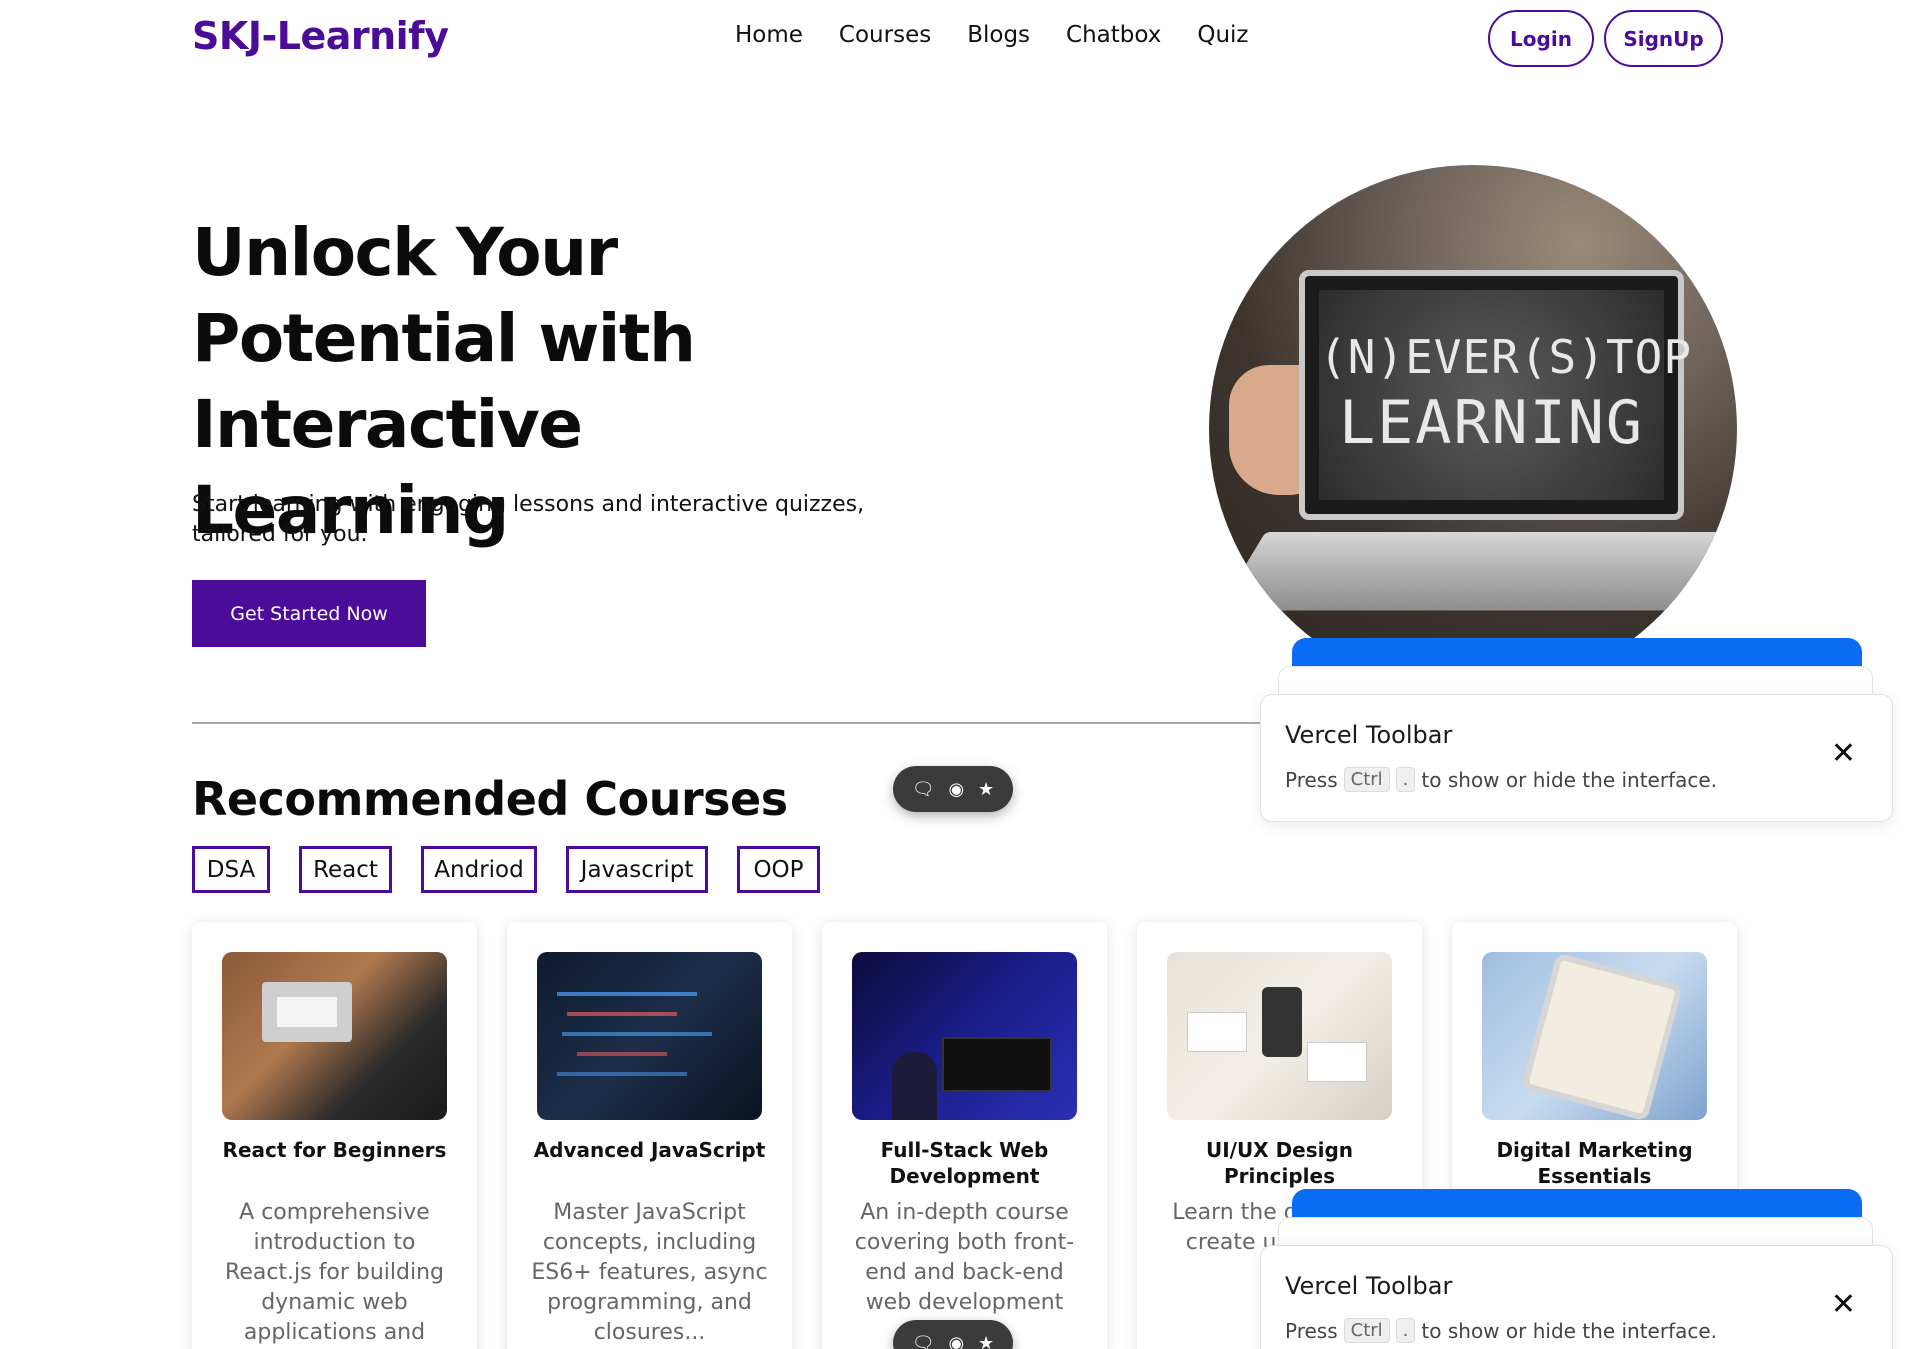 Image resolution: width=1920 pixels, height=1349 pixels. I want to click on chalkboard: (N)EVER(S)TOP LEARNING, so click(1506, 395).